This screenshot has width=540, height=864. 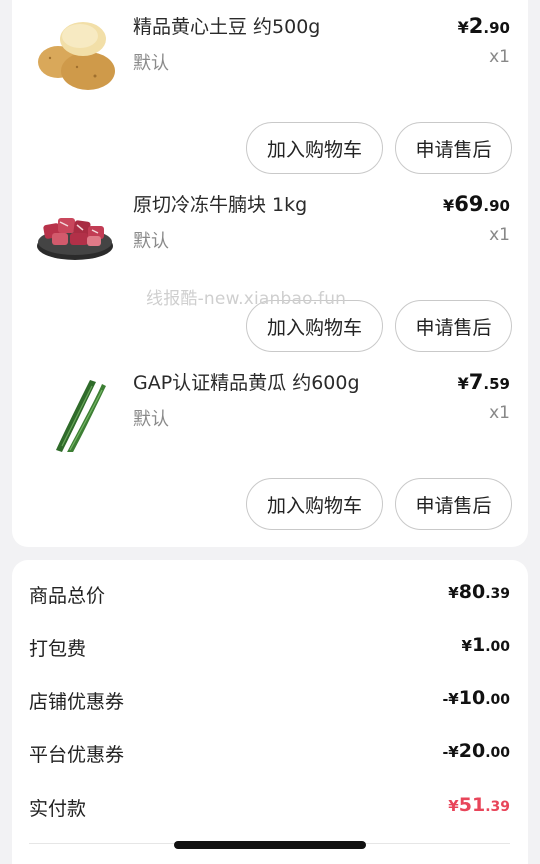 I want to click on summary-label: 商品总价, so click(x=67, y=596).